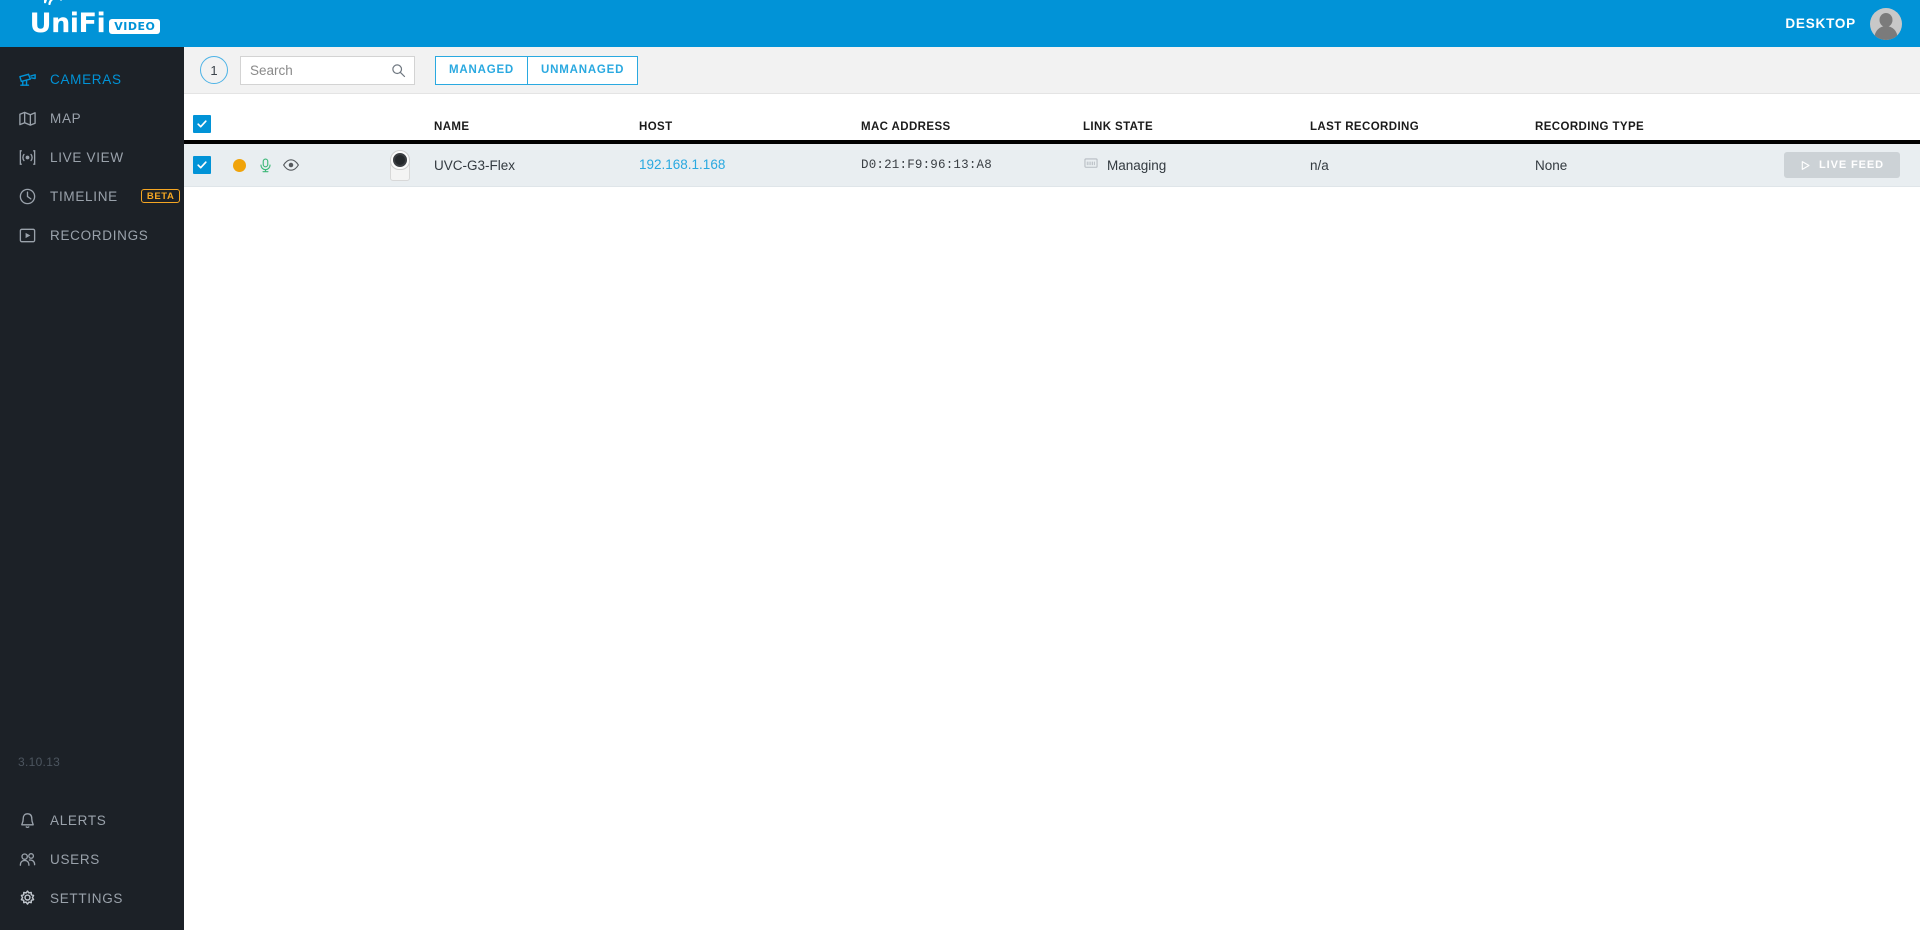 This screenshot has height=930, width=1920. What do you see at coordinates (1551, 165) in the screenshot?
I see `cell-recording-type: None` at bounding box center [1551, 165].